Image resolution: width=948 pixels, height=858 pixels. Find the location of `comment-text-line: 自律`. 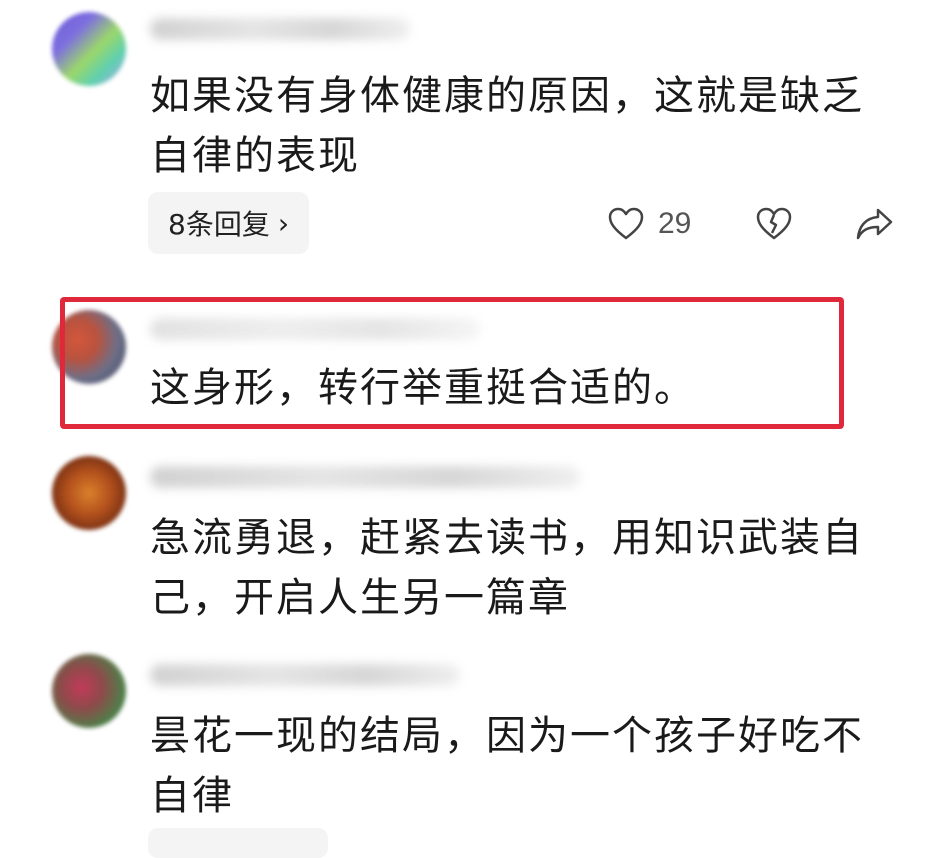

comment-text-line: 自律 is located at coordinates (192, 796).